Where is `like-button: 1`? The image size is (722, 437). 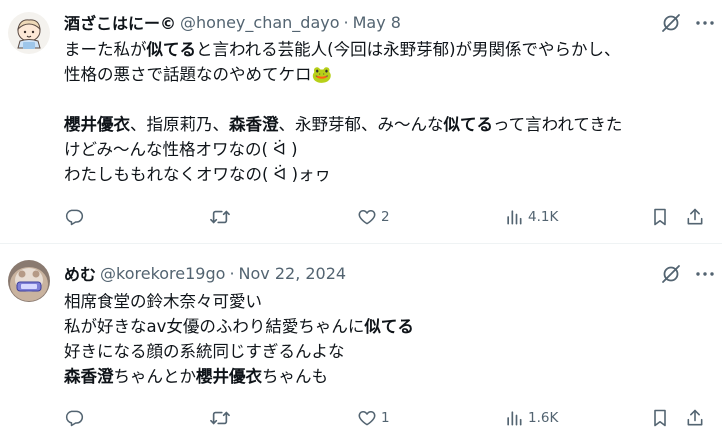 like-button: 1 is located at coordinates (373, 418).